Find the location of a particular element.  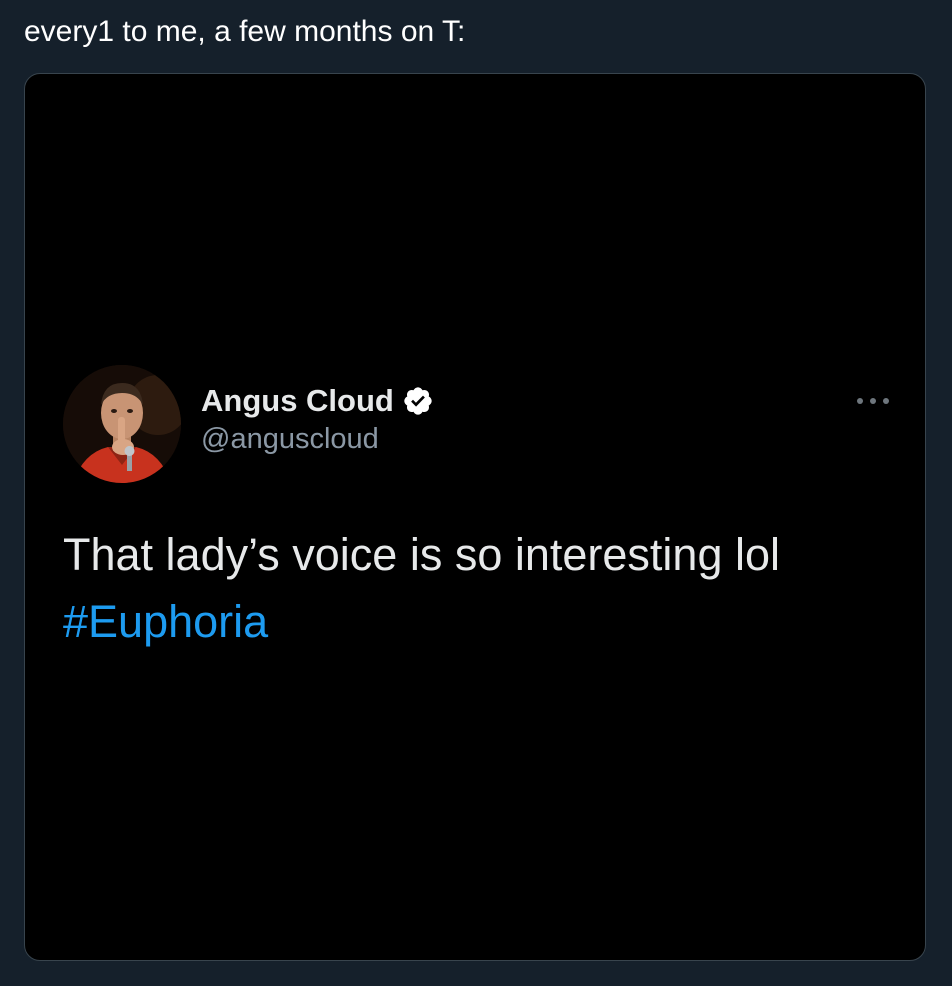

tweet-author: Angus Cloud @anguscloud is located at coordinates (317, 418).